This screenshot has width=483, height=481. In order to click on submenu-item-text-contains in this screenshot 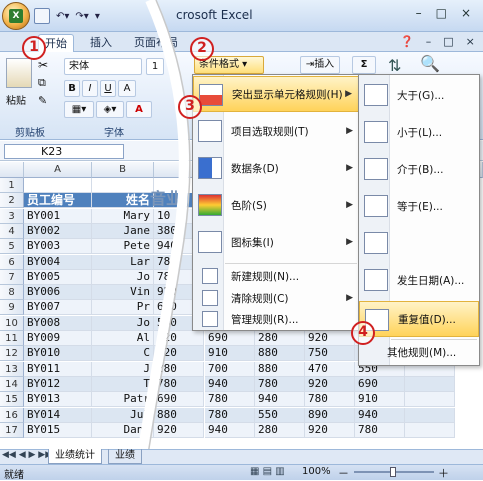, I will do `click(419, 243)`.